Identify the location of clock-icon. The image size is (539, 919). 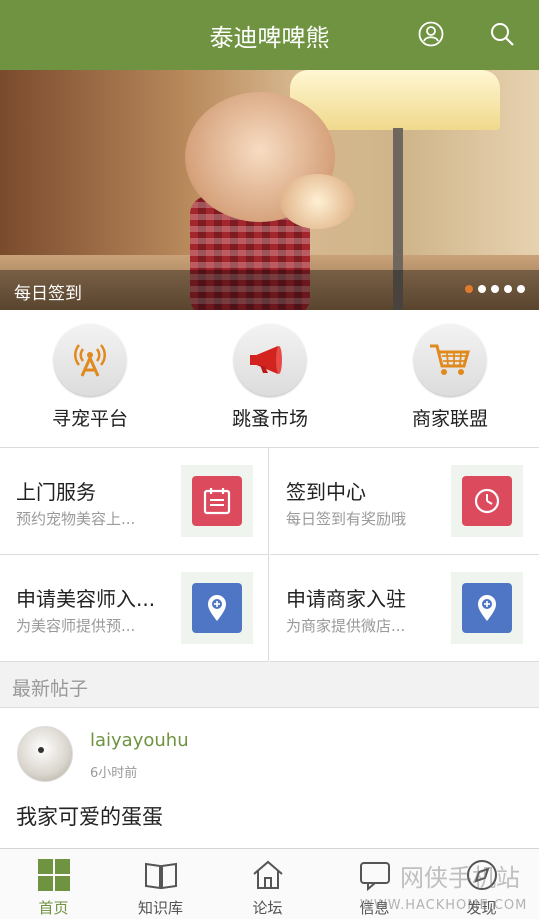
(487, 501).